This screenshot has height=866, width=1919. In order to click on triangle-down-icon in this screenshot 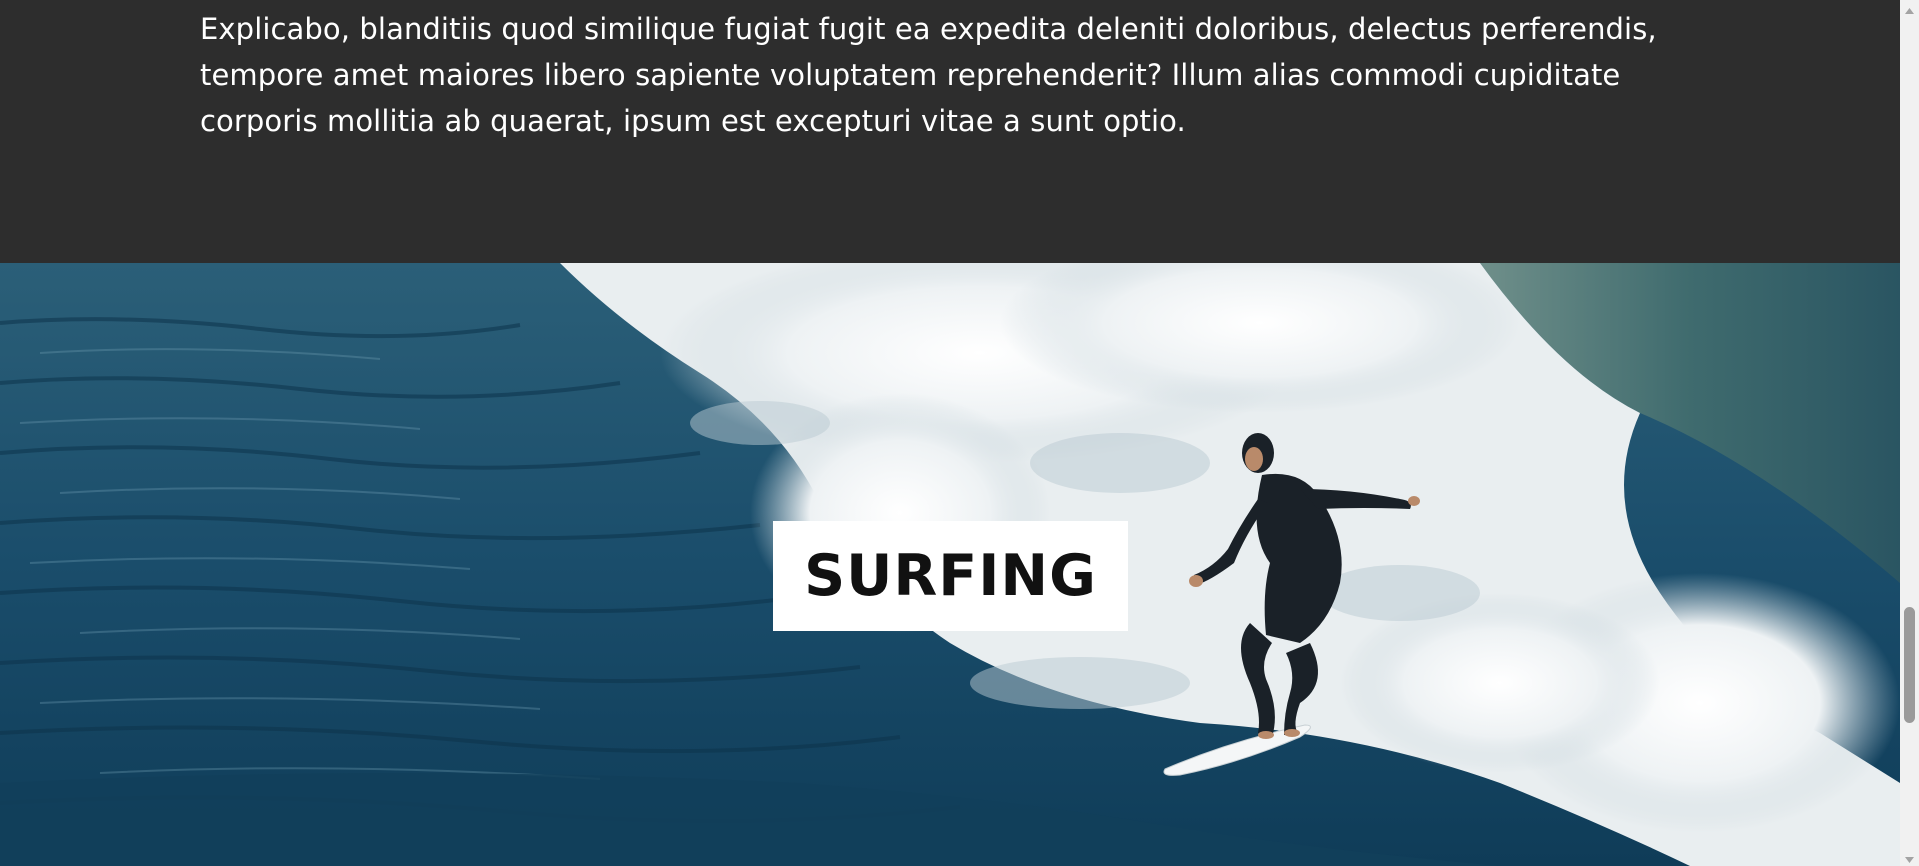, I will do `click(1909, 857)`.